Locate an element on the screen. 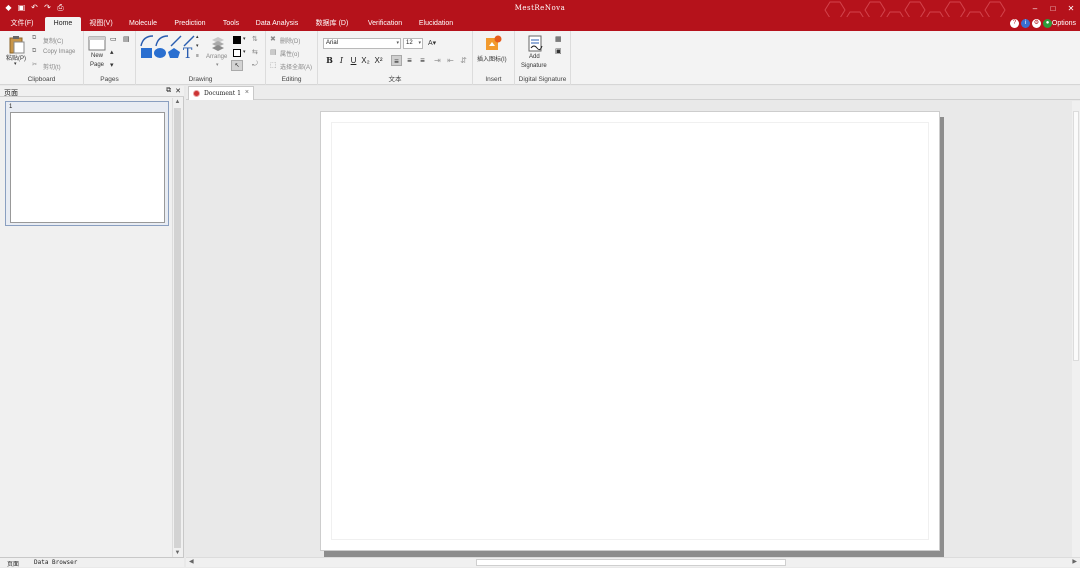 This screenshot has height=568, width=1080. align-right-icon: ≡ is located at coordinates (422, 60).